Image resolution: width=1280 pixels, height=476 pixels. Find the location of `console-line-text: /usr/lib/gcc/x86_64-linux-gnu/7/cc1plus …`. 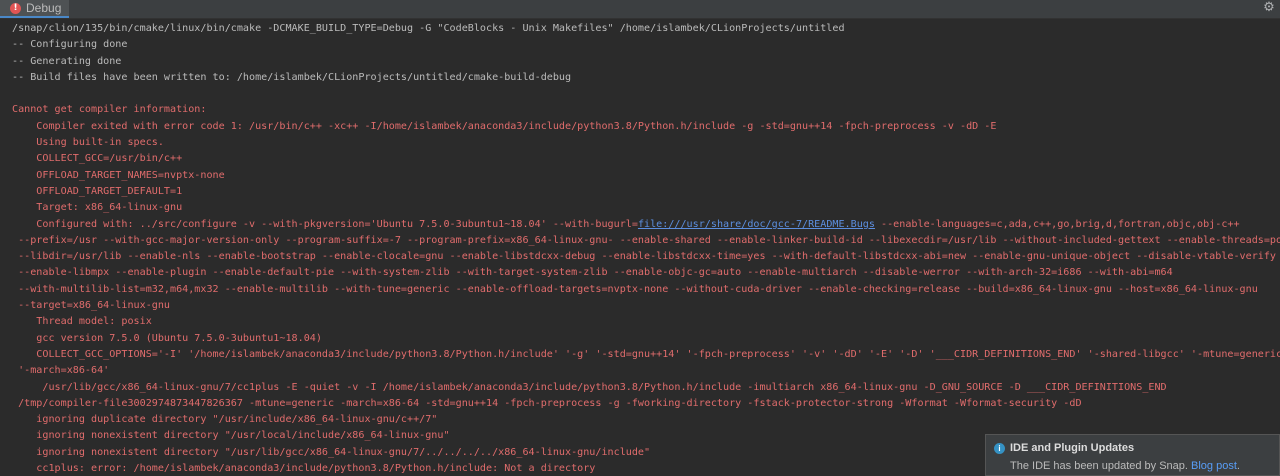

console-line-text: /usr/lib/gcc/x86_64-linux-gnu/7/cc1plus … is located at coordinates (589, 387).